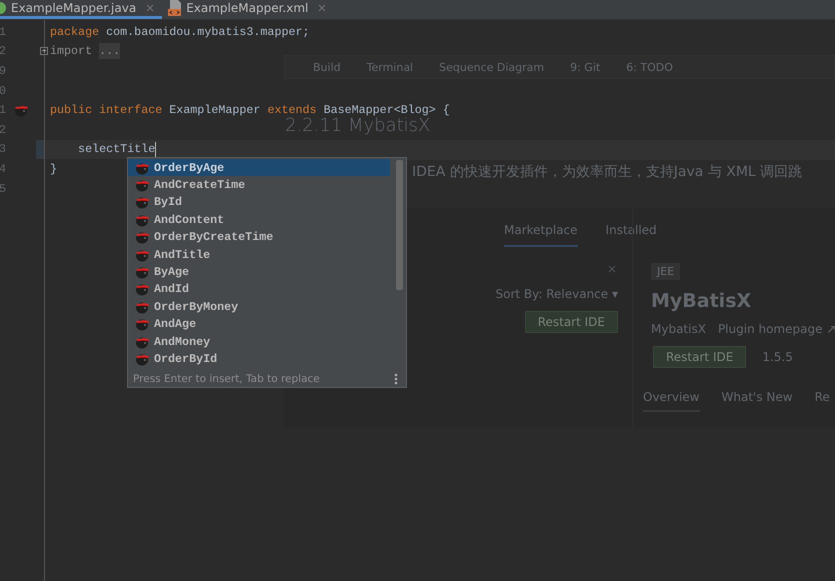  Describe the element at coordinates (649, 67) in the screenshot. I see `tool-window-tab: 6: TODO` at that location.